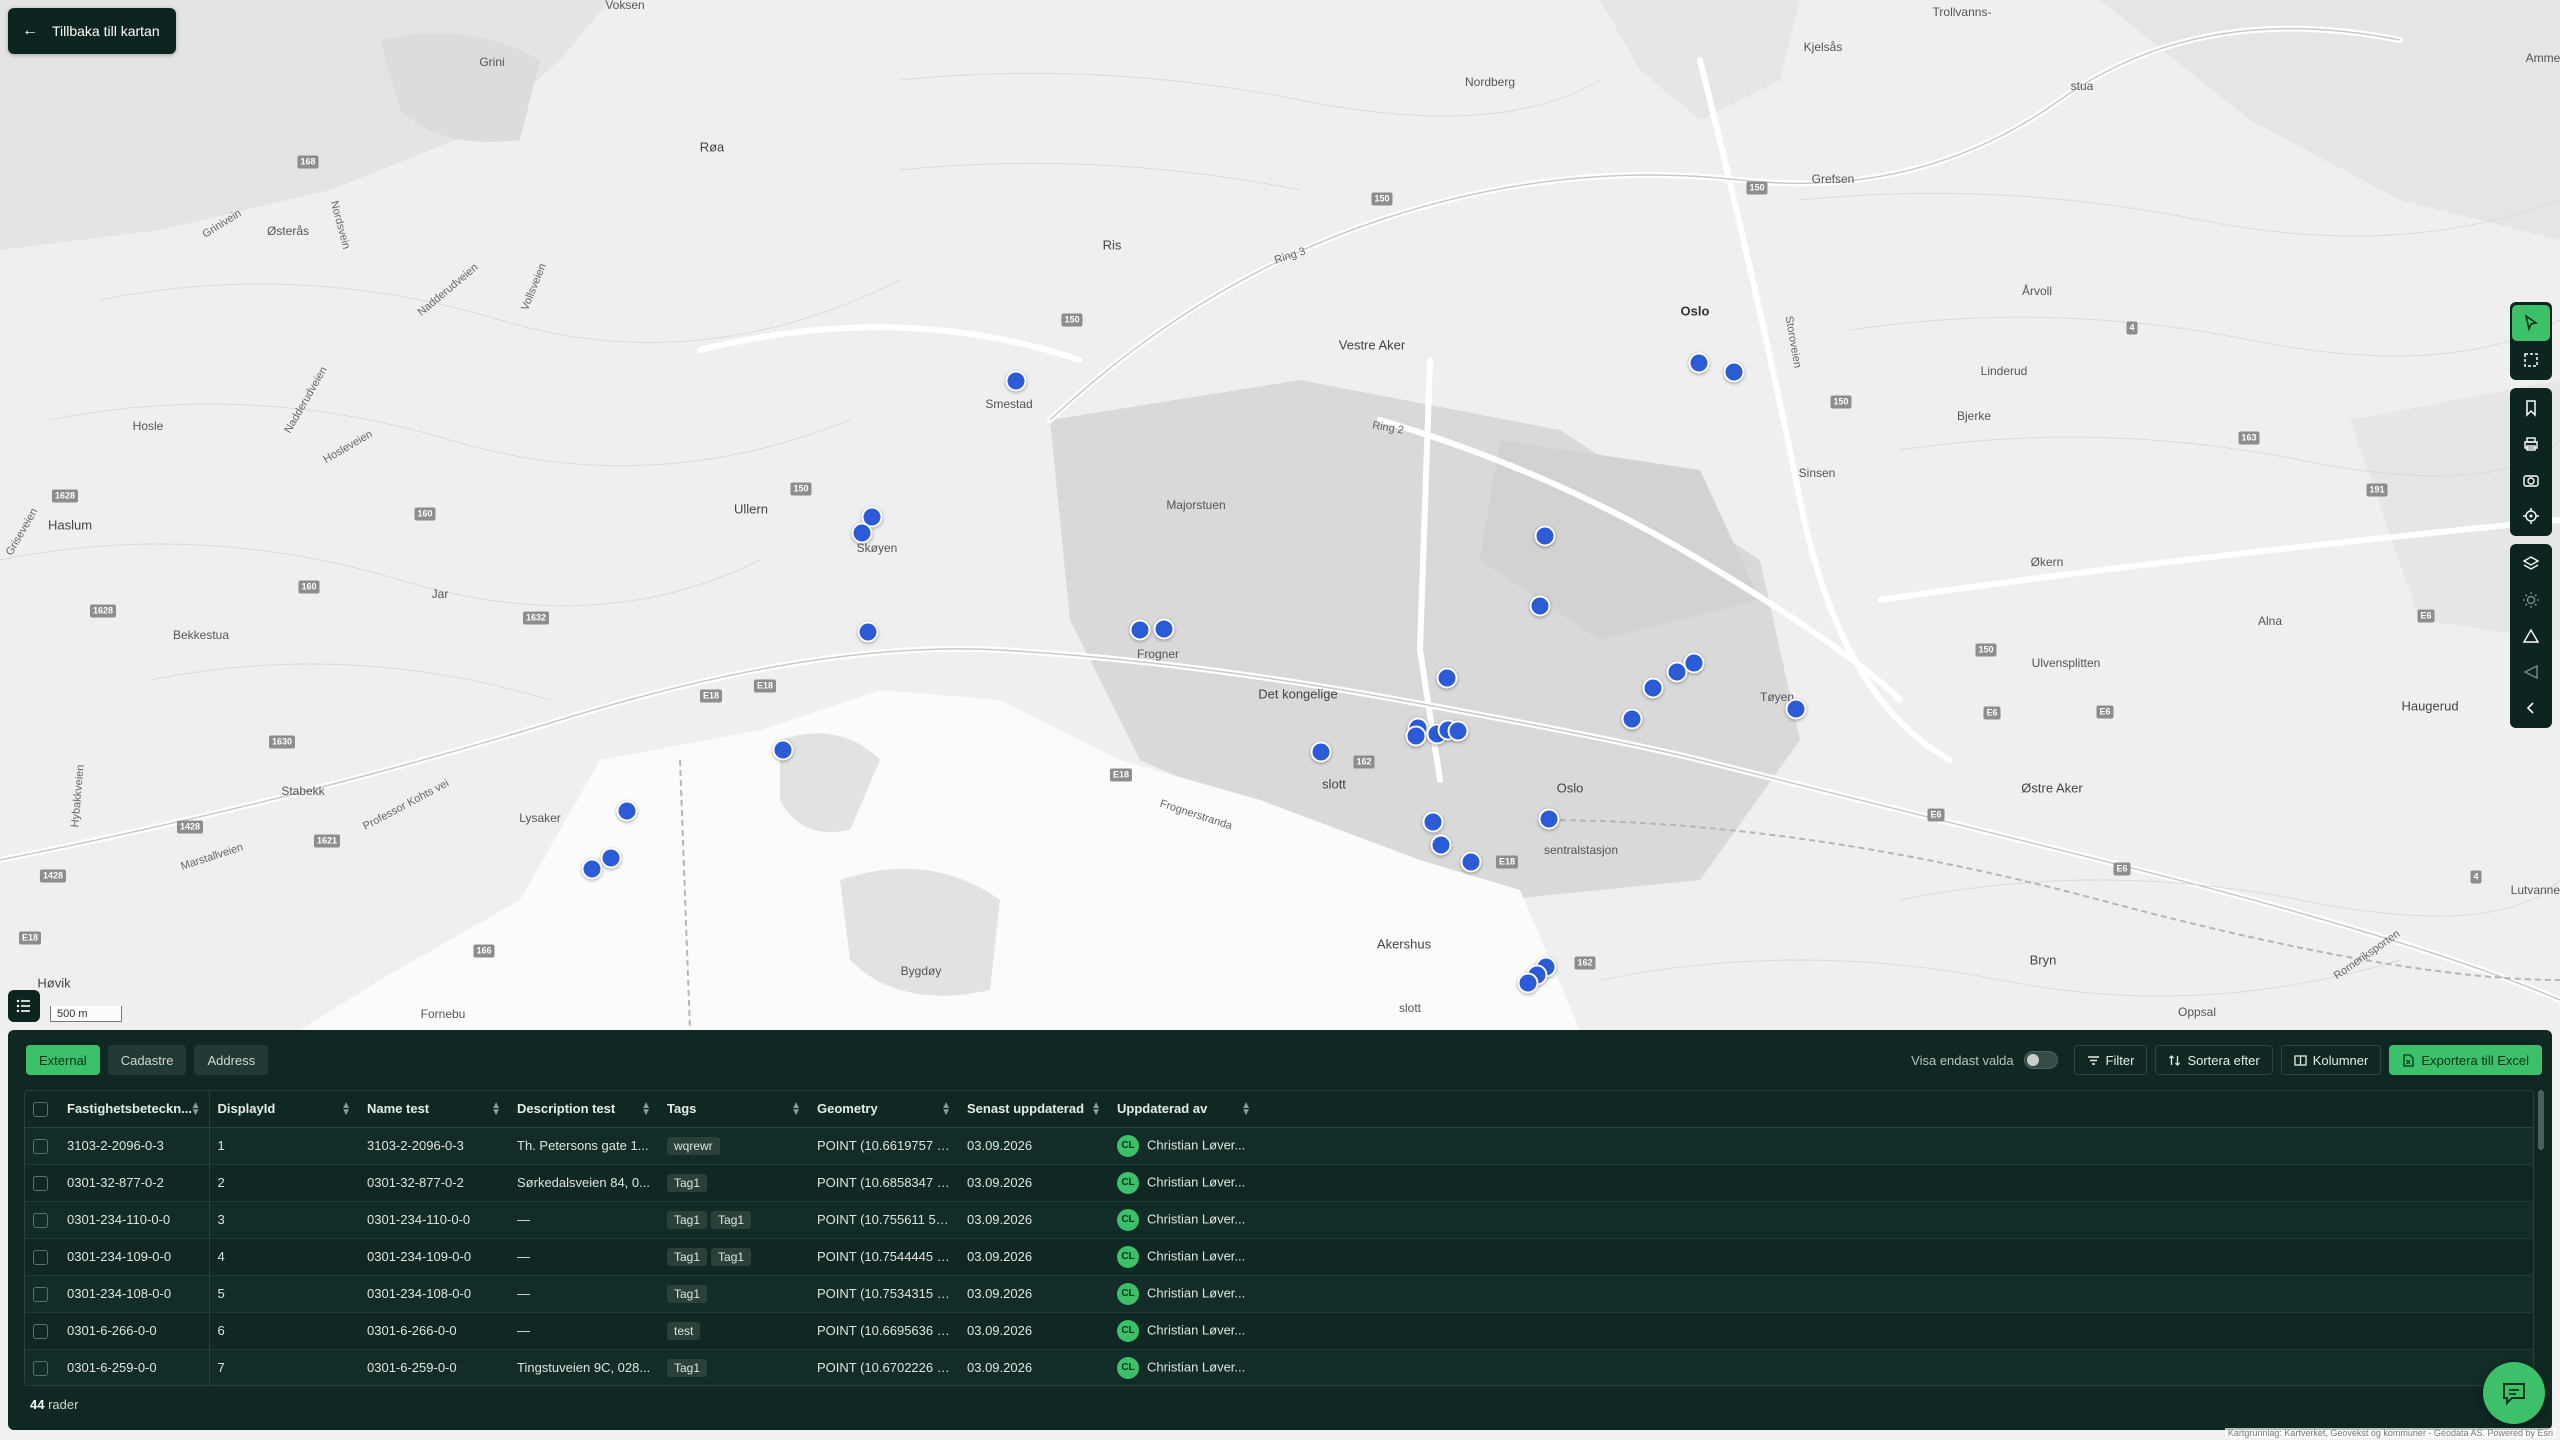  Describe the element at coordinates (24, 1006) in the screenshot. I see `legend-toggle-button` at that location.